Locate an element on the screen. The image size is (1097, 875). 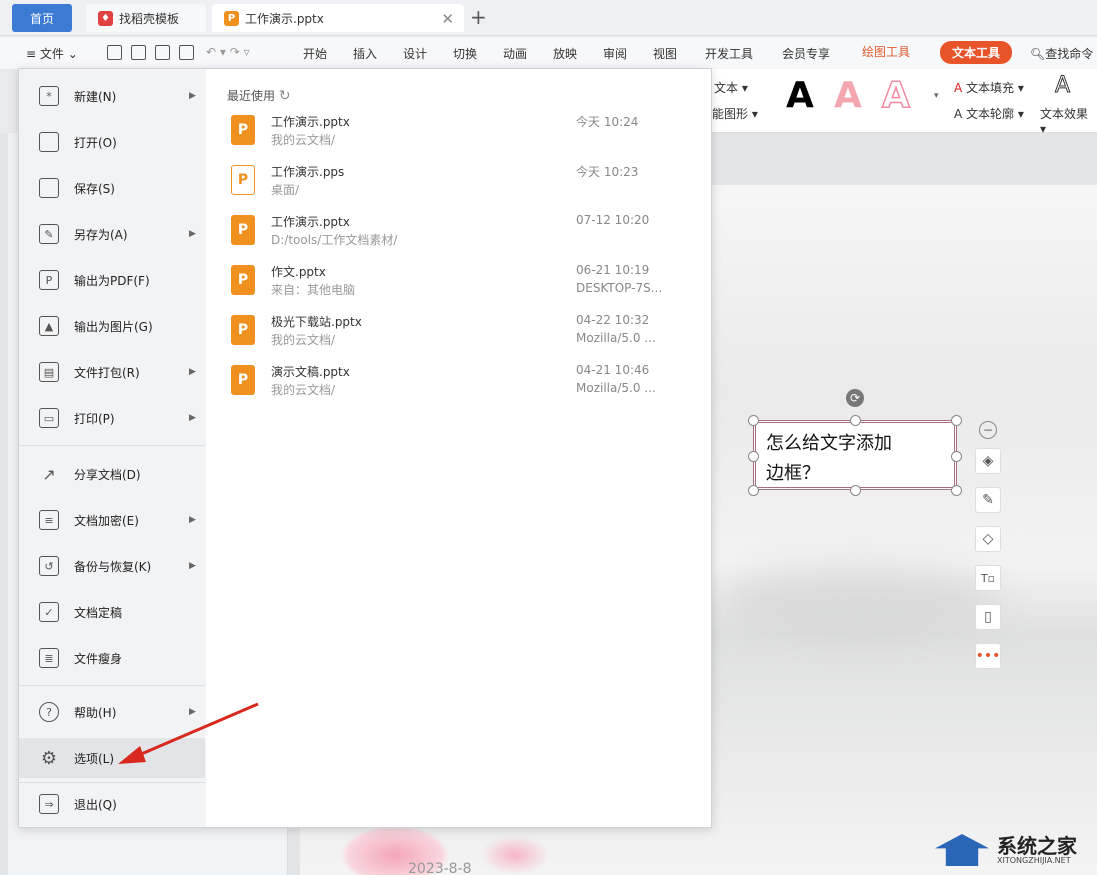
recent-file-time: 04-21 10:46 is located at coordinates (613, 370).